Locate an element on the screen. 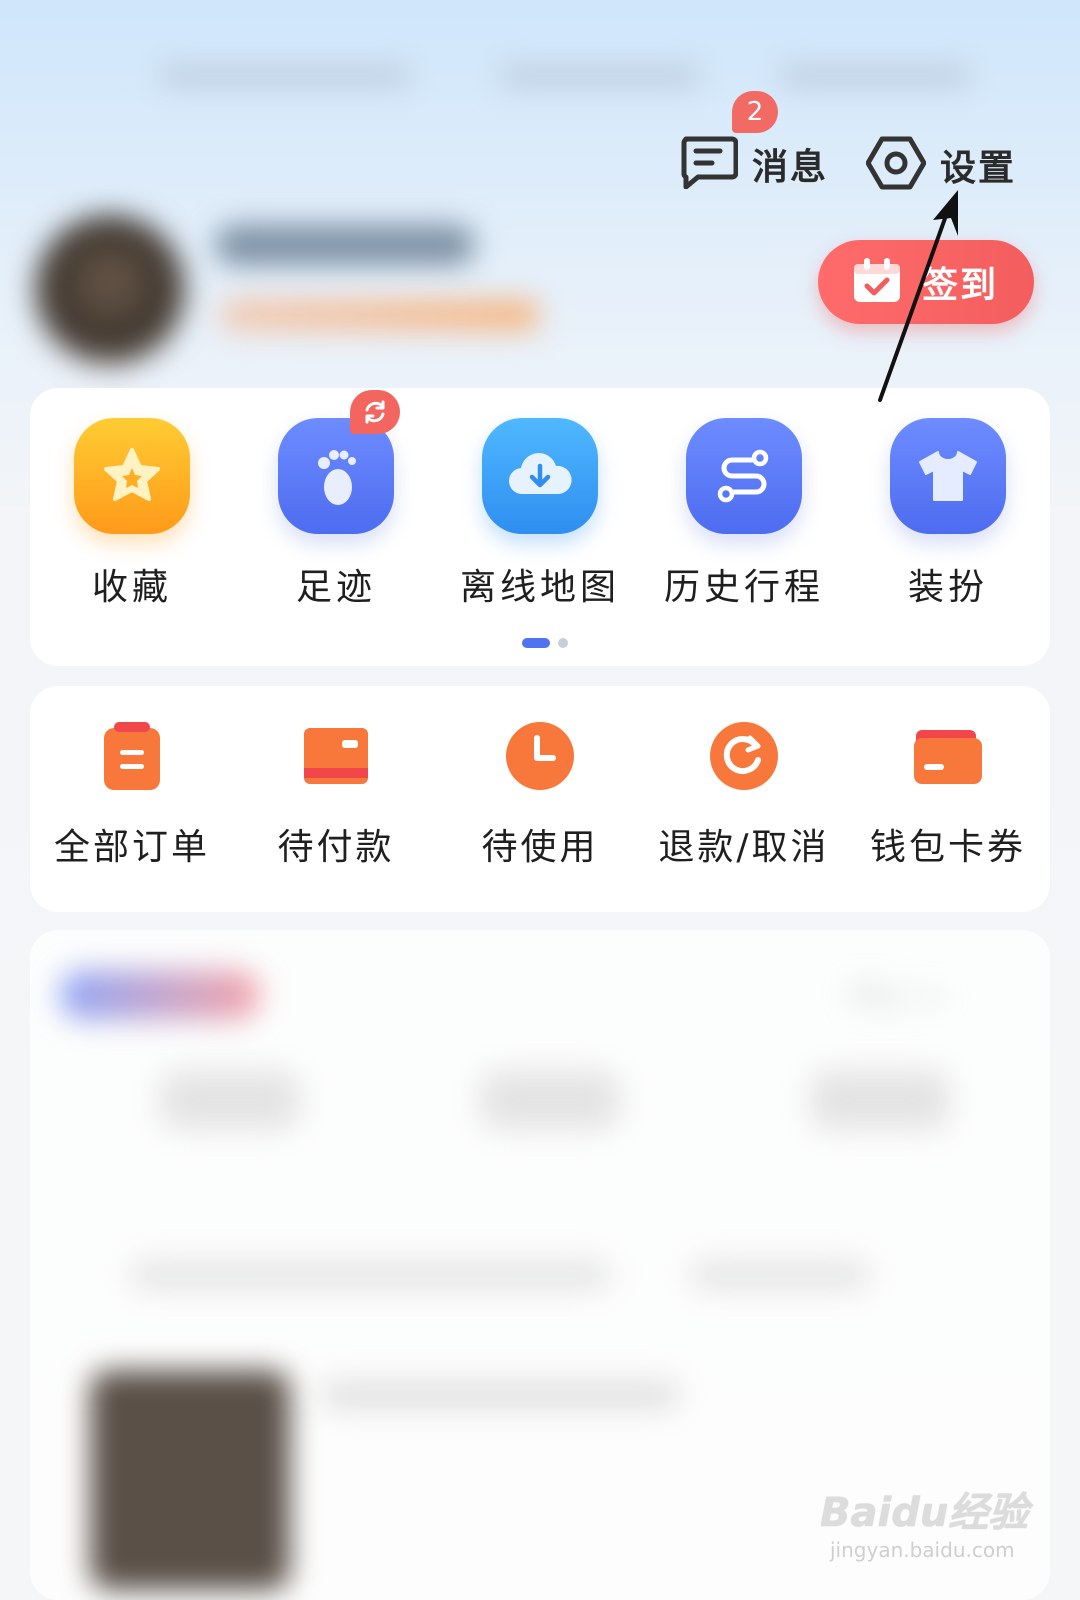 The height and width of the screenshot is (1600, 1080). clipboard-icon is located at coordinates (132, 756).